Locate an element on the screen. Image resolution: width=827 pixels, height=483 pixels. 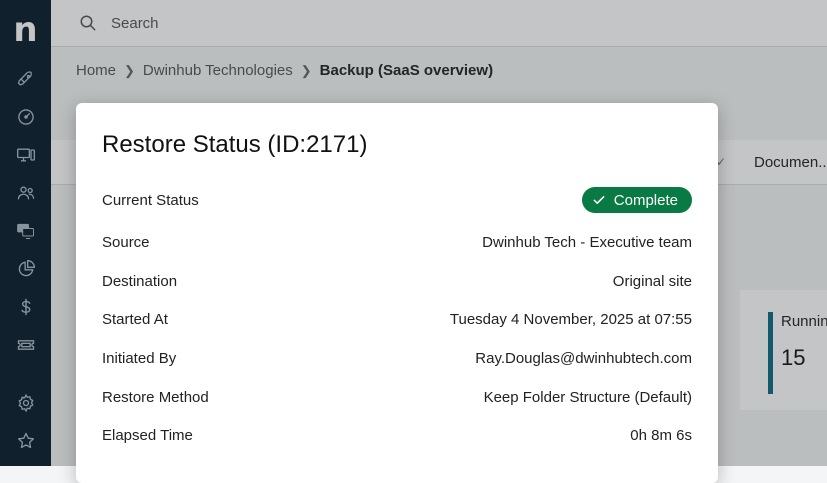
detail-value: Dwinhub Tech - Executive team is located at coordinates (587, 242).